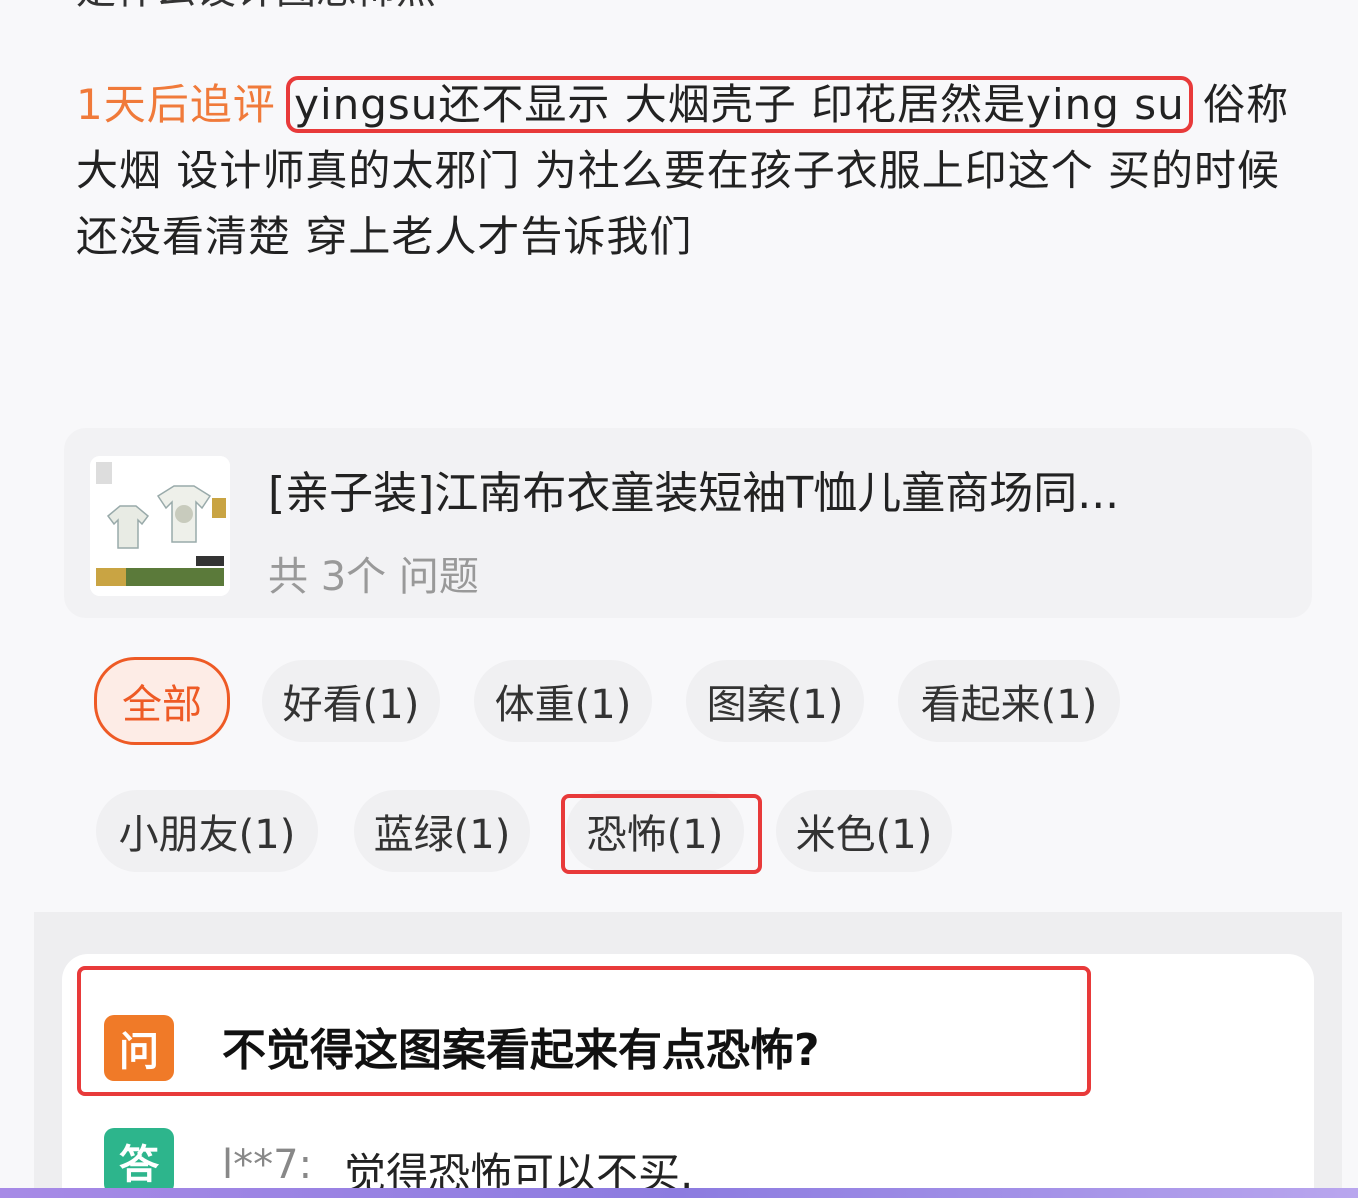 The height and width of the screenshot is (1198, 1358). What do you see at coordinates (139, 1161) in the screenshot?
I see `answer-badge-icon: 答` at bounding box center [139, 1161].